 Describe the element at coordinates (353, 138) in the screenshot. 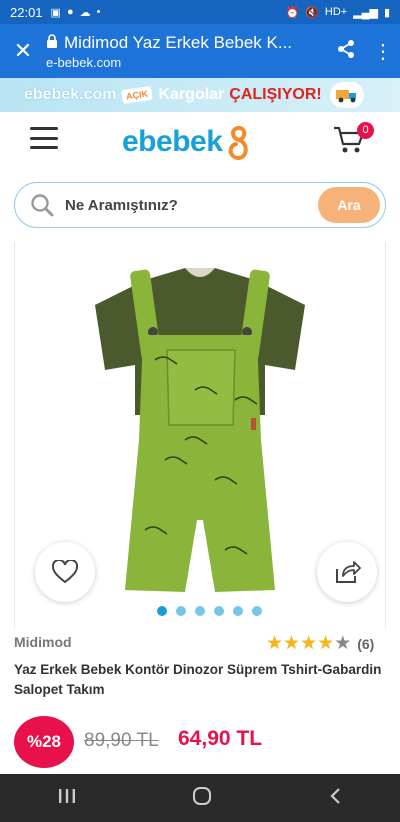

I see `cart-button: 0` at that location.